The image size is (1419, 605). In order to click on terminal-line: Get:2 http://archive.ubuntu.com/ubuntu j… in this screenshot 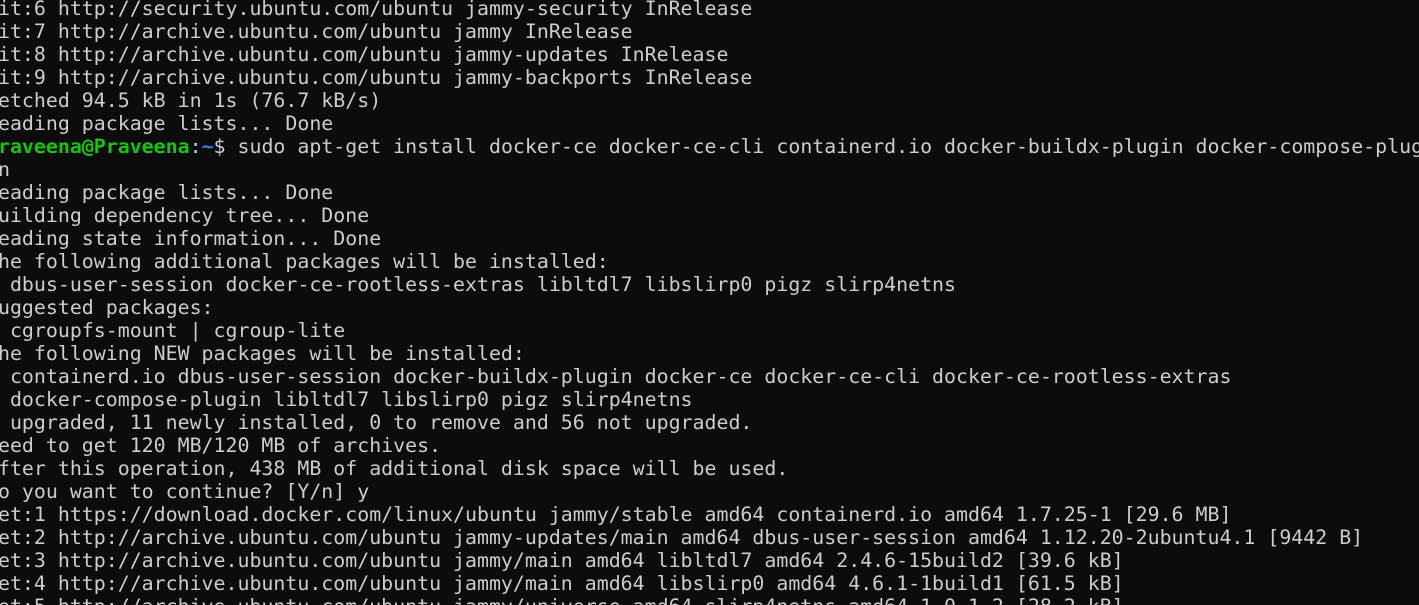, I will do `click(682, 537)`.